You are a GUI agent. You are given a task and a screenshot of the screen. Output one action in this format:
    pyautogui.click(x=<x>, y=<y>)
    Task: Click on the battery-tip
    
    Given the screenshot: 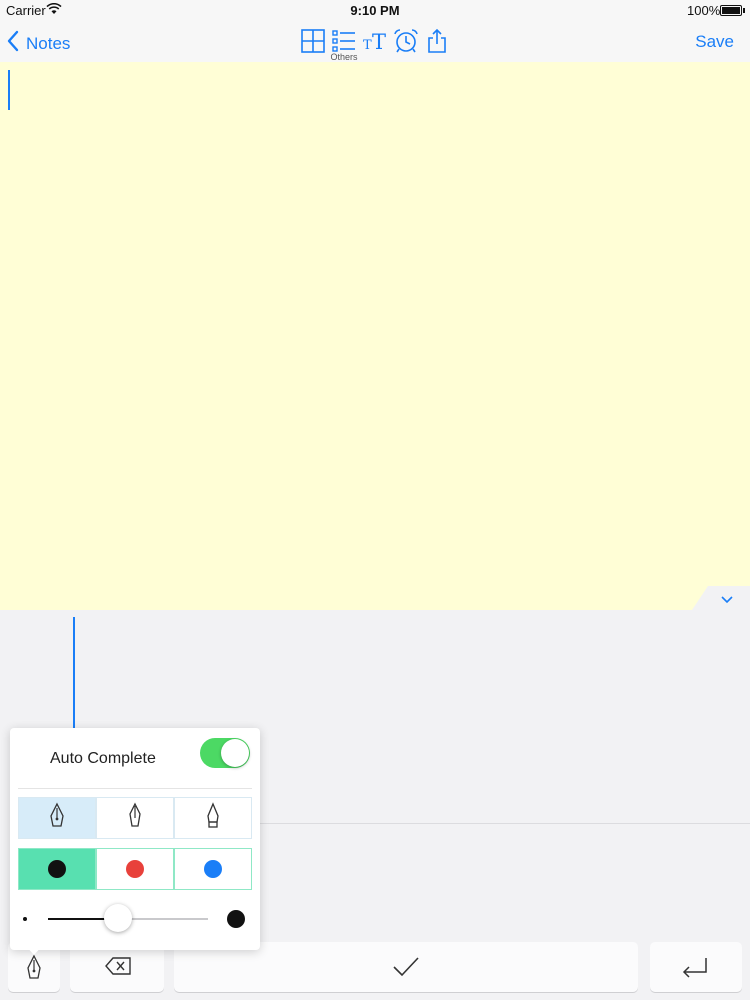 What is the action you would take?
    pyautogui.click(x=744, y=10)
    